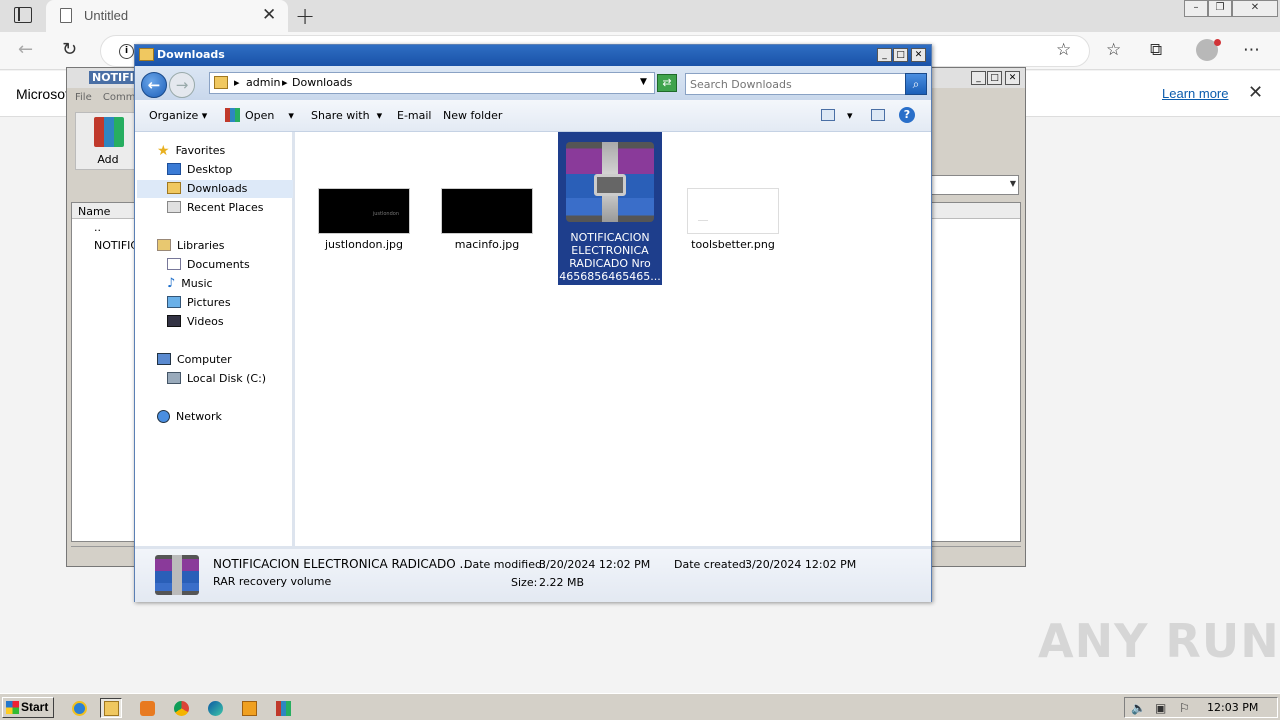 This screenshot has width=1280, height=720. I want to click on winrar-close-button: ✕, so click(1012, 78).